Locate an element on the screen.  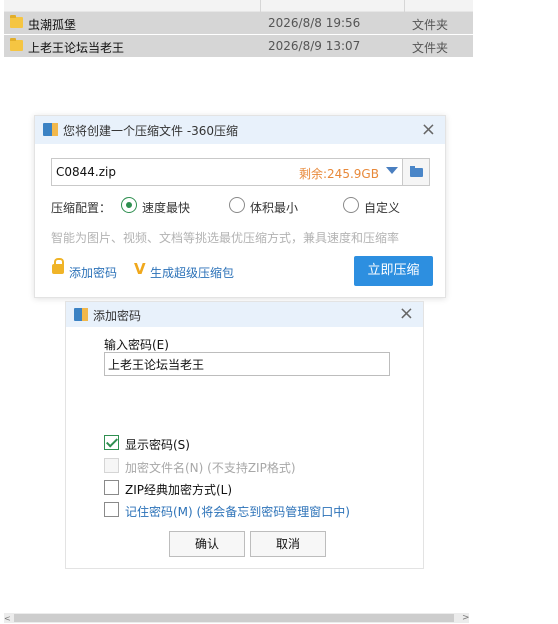
compress-config-label: 压缩配置： is located at coordinates (81, 208).